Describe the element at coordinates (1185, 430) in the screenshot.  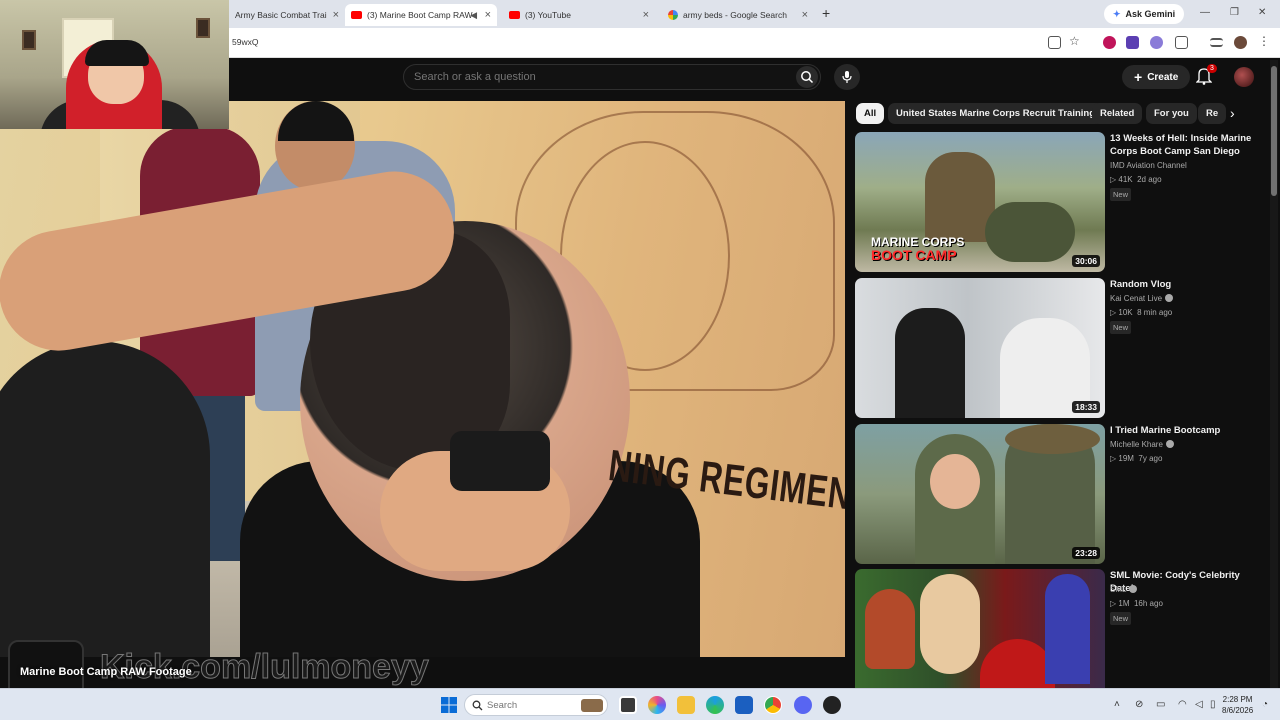
I see `video-title: I Tried Marine Bootcamp` at that location.